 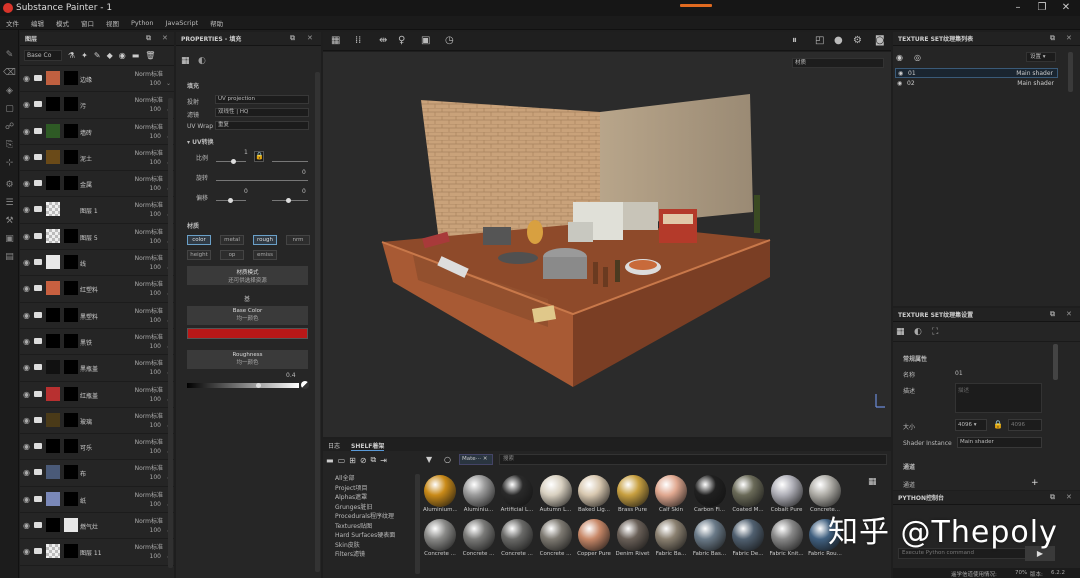 I want to click on layers-scrollbar, so click(x=170, y=333).